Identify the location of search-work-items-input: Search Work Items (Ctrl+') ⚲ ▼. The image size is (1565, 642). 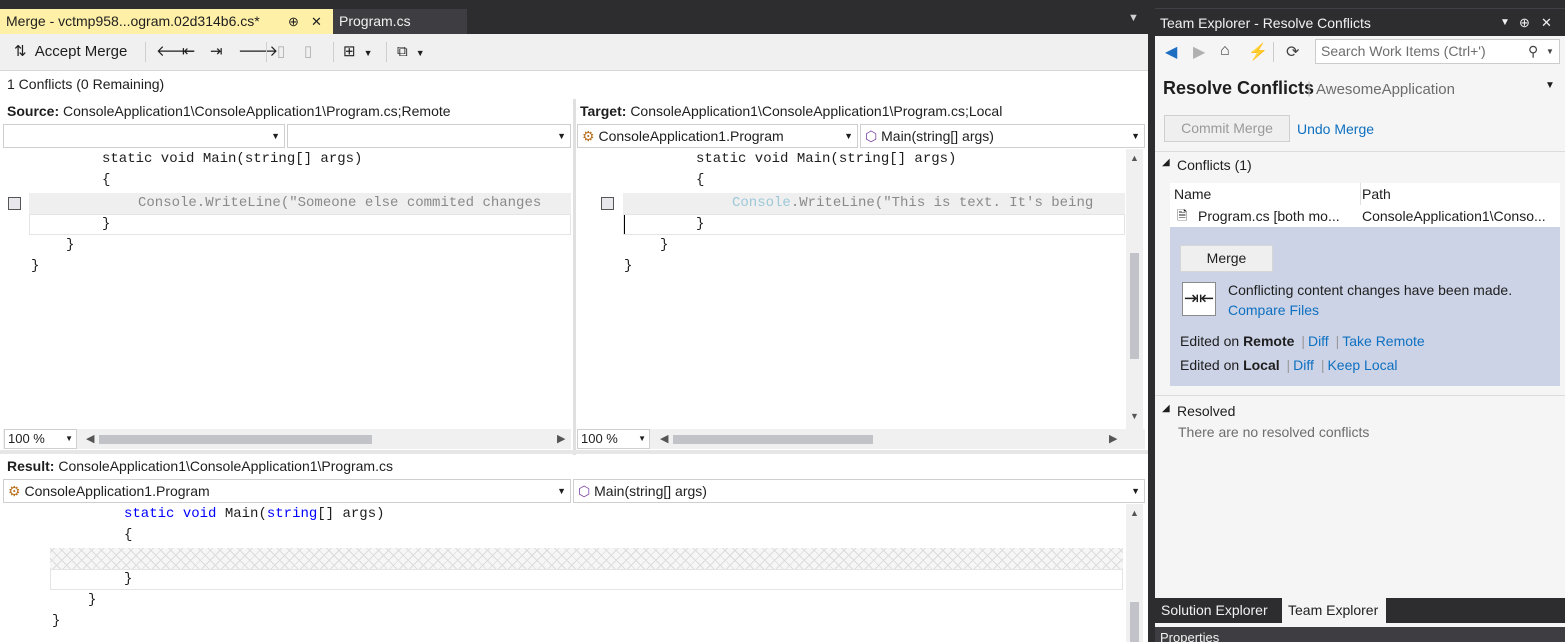
(1437, 51).